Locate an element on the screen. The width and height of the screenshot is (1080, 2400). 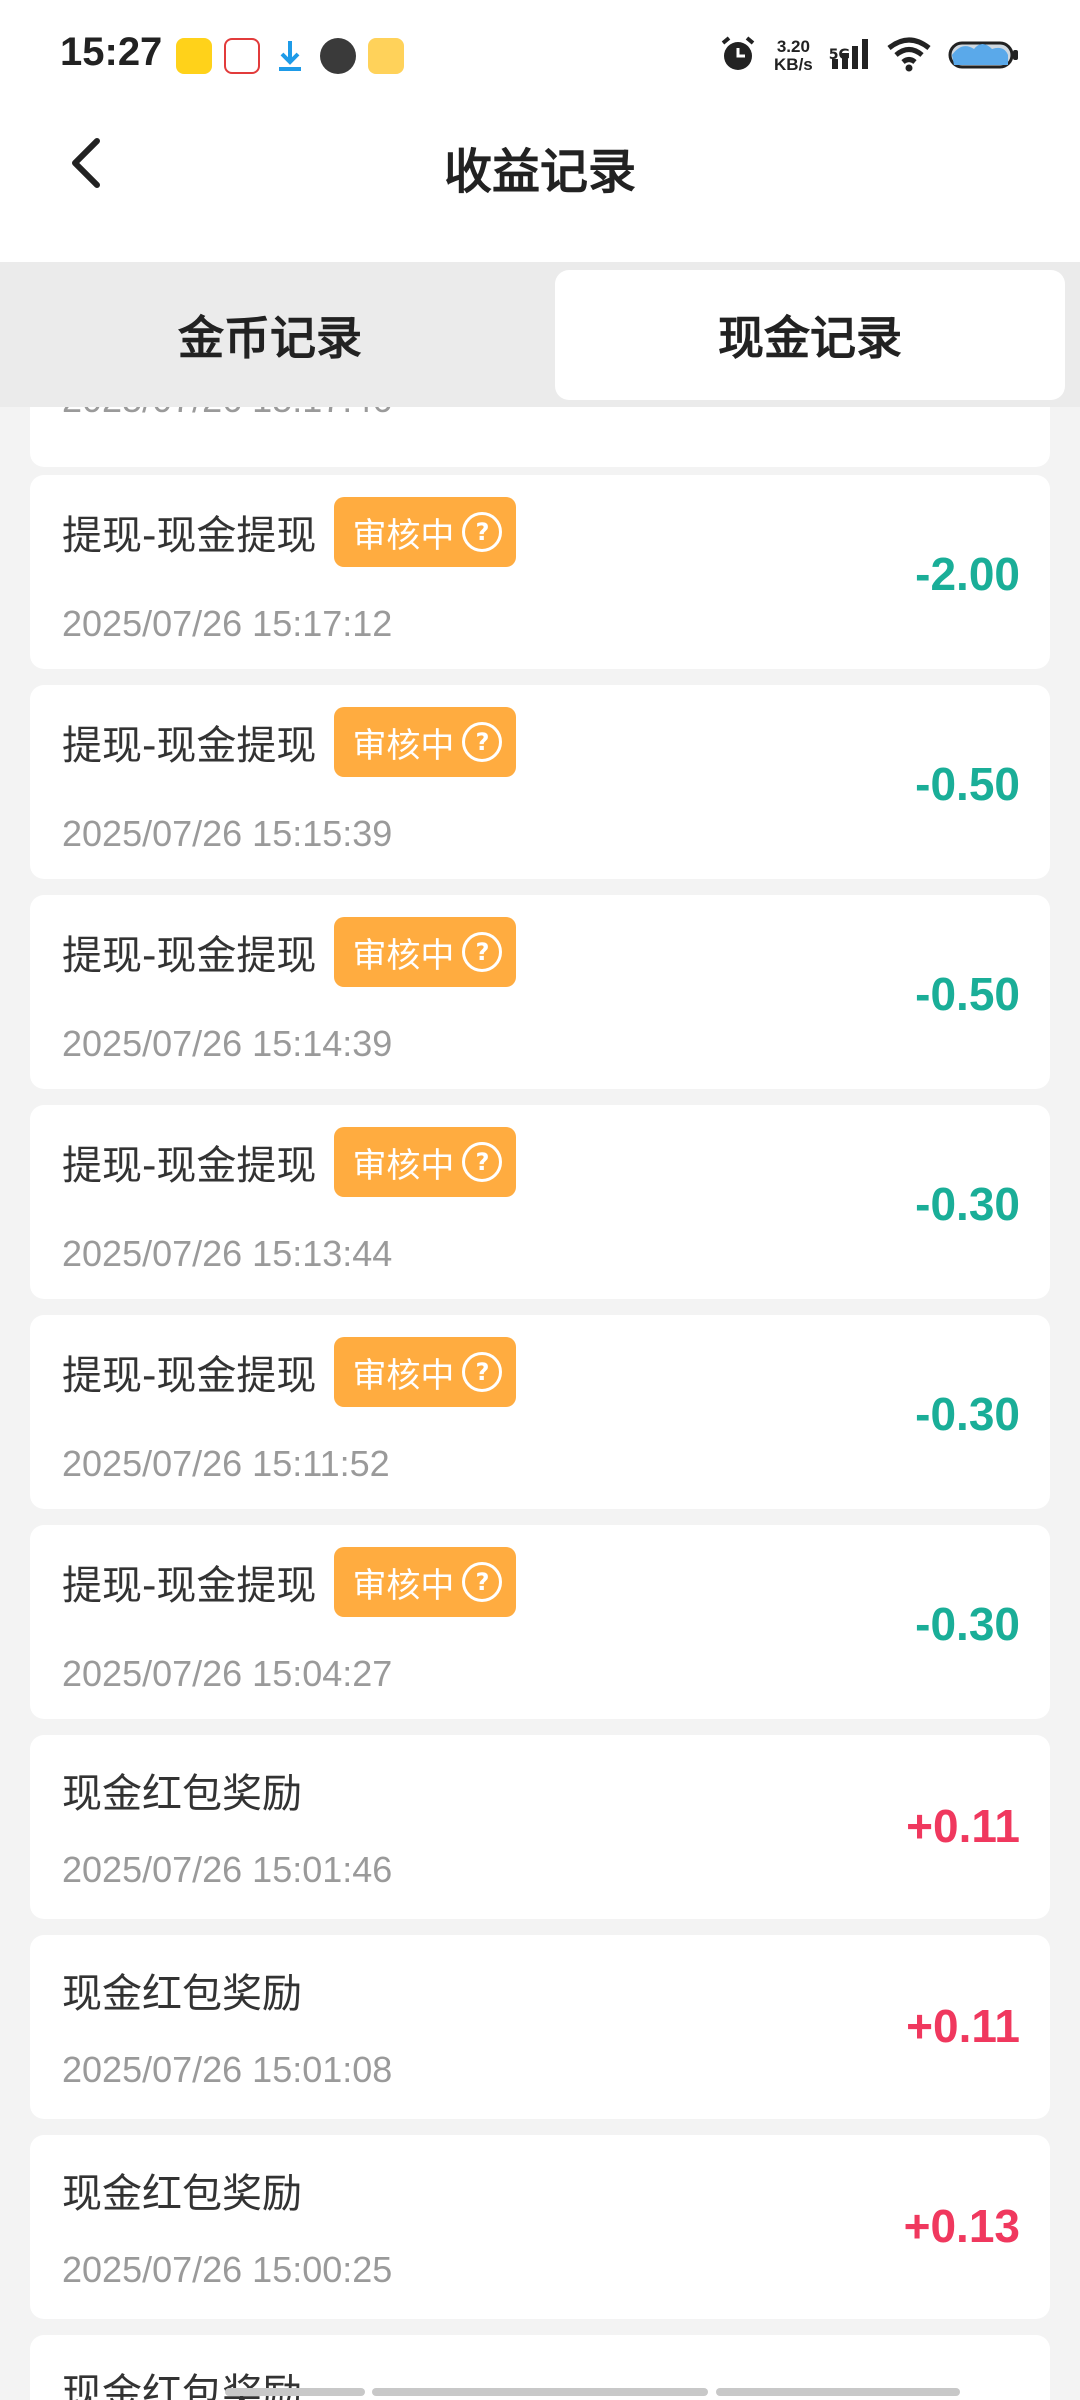
alarm-icon is located at coordinates (738, 56).